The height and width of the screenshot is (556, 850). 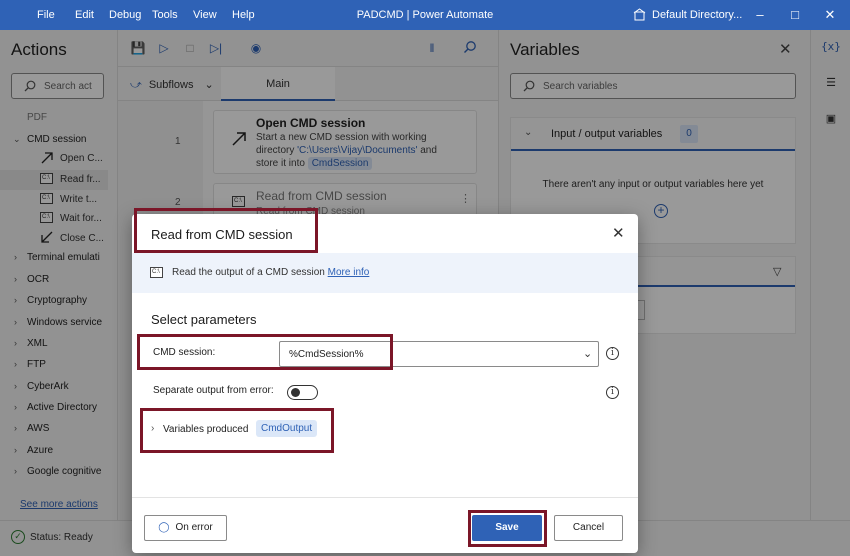 What do you see at coordinates (165, 15) in the screenshot?
I see `menu-tools: Tools` at bounding box center [165, 15].